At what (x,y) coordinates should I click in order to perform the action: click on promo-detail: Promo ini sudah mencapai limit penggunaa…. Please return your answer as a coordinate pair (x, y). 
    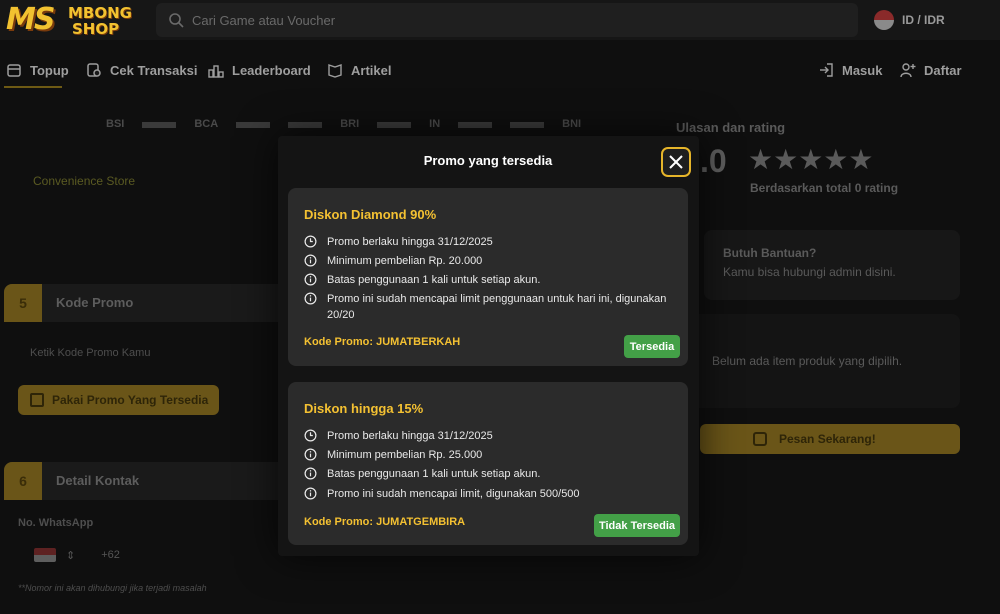
    Looking at the image, I should click on (489, 307).